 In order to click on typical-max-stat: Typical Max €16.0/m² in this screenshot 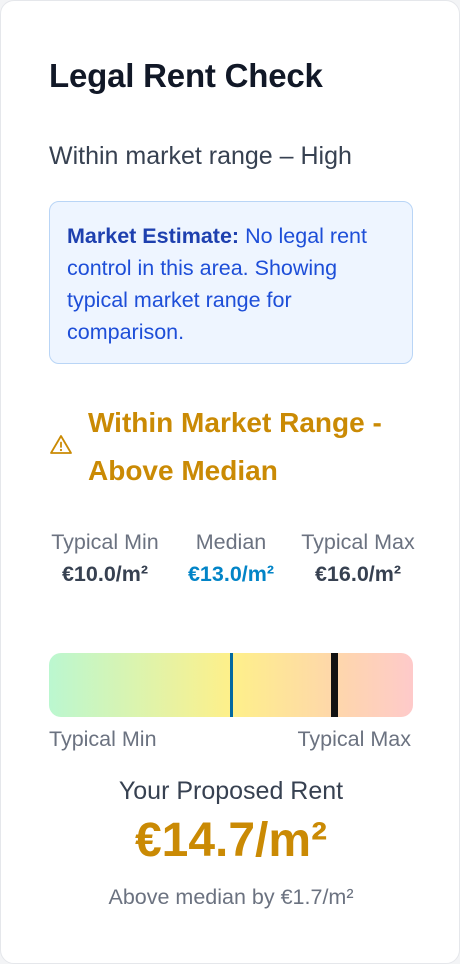, I will do `click(358, 558)`.